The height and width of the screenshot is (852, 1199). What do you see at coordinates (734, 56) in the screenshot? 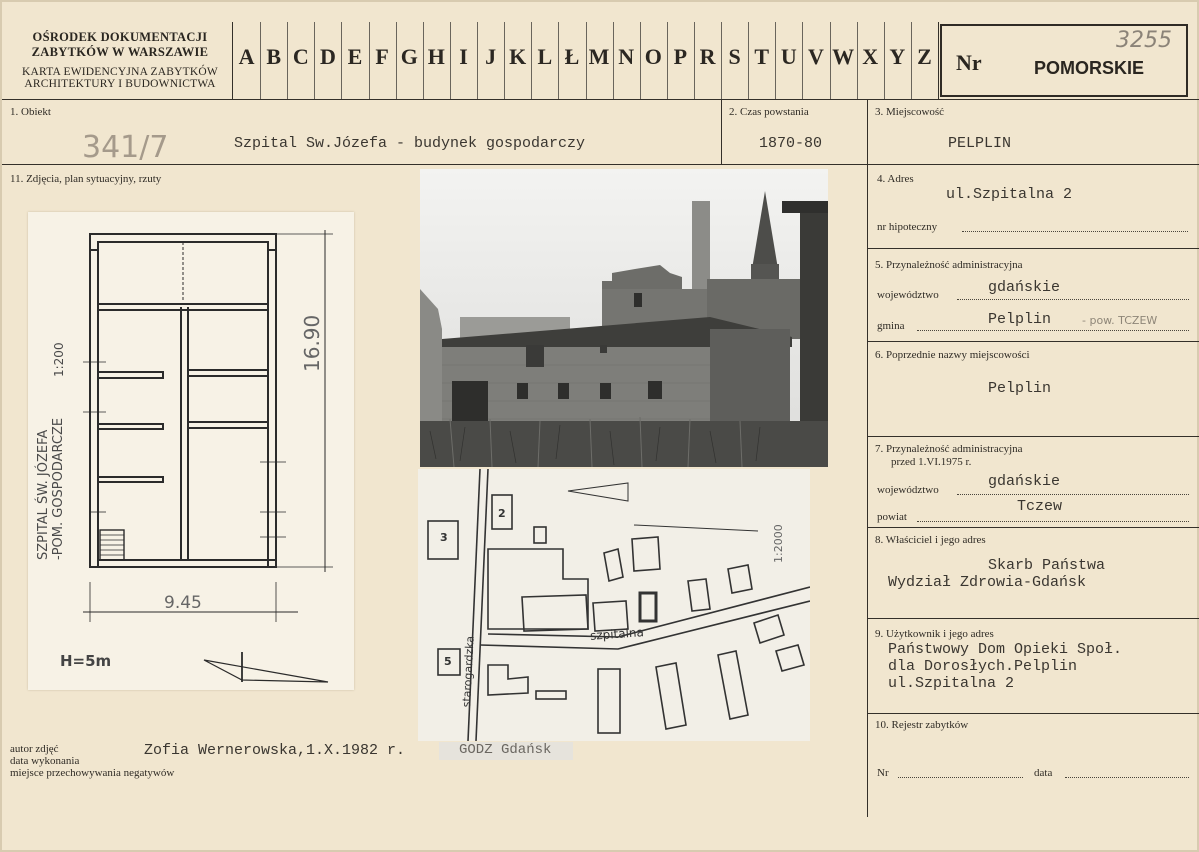
I see `alphabet-letter: S` at bounding box center [734, 56].